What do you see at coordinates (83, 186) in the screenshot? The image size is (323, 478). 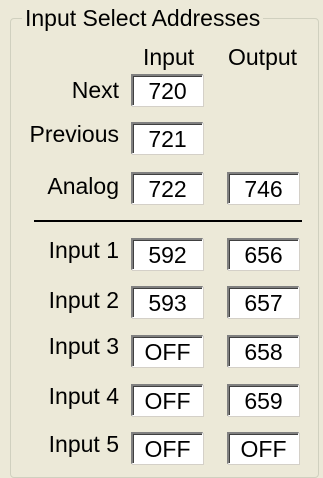 I see `row-label-analog: Analog` at bounding box center [83, 186].